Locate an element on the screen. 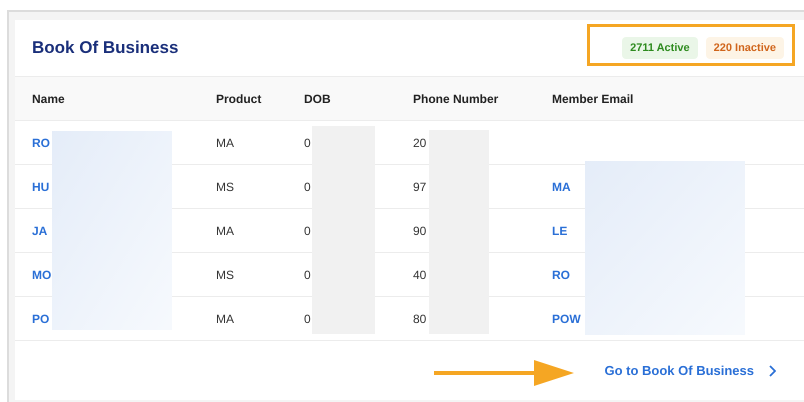 The image size is (804, 402). member-email-link: LE is located at coordinates (560, 231).